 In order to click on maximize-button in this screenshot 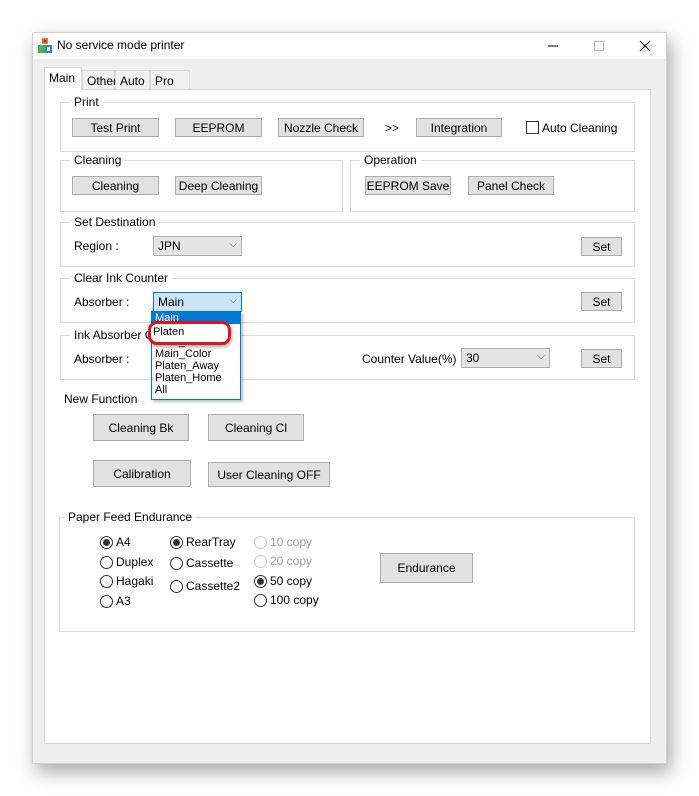, I will do `click(599, 46)`.